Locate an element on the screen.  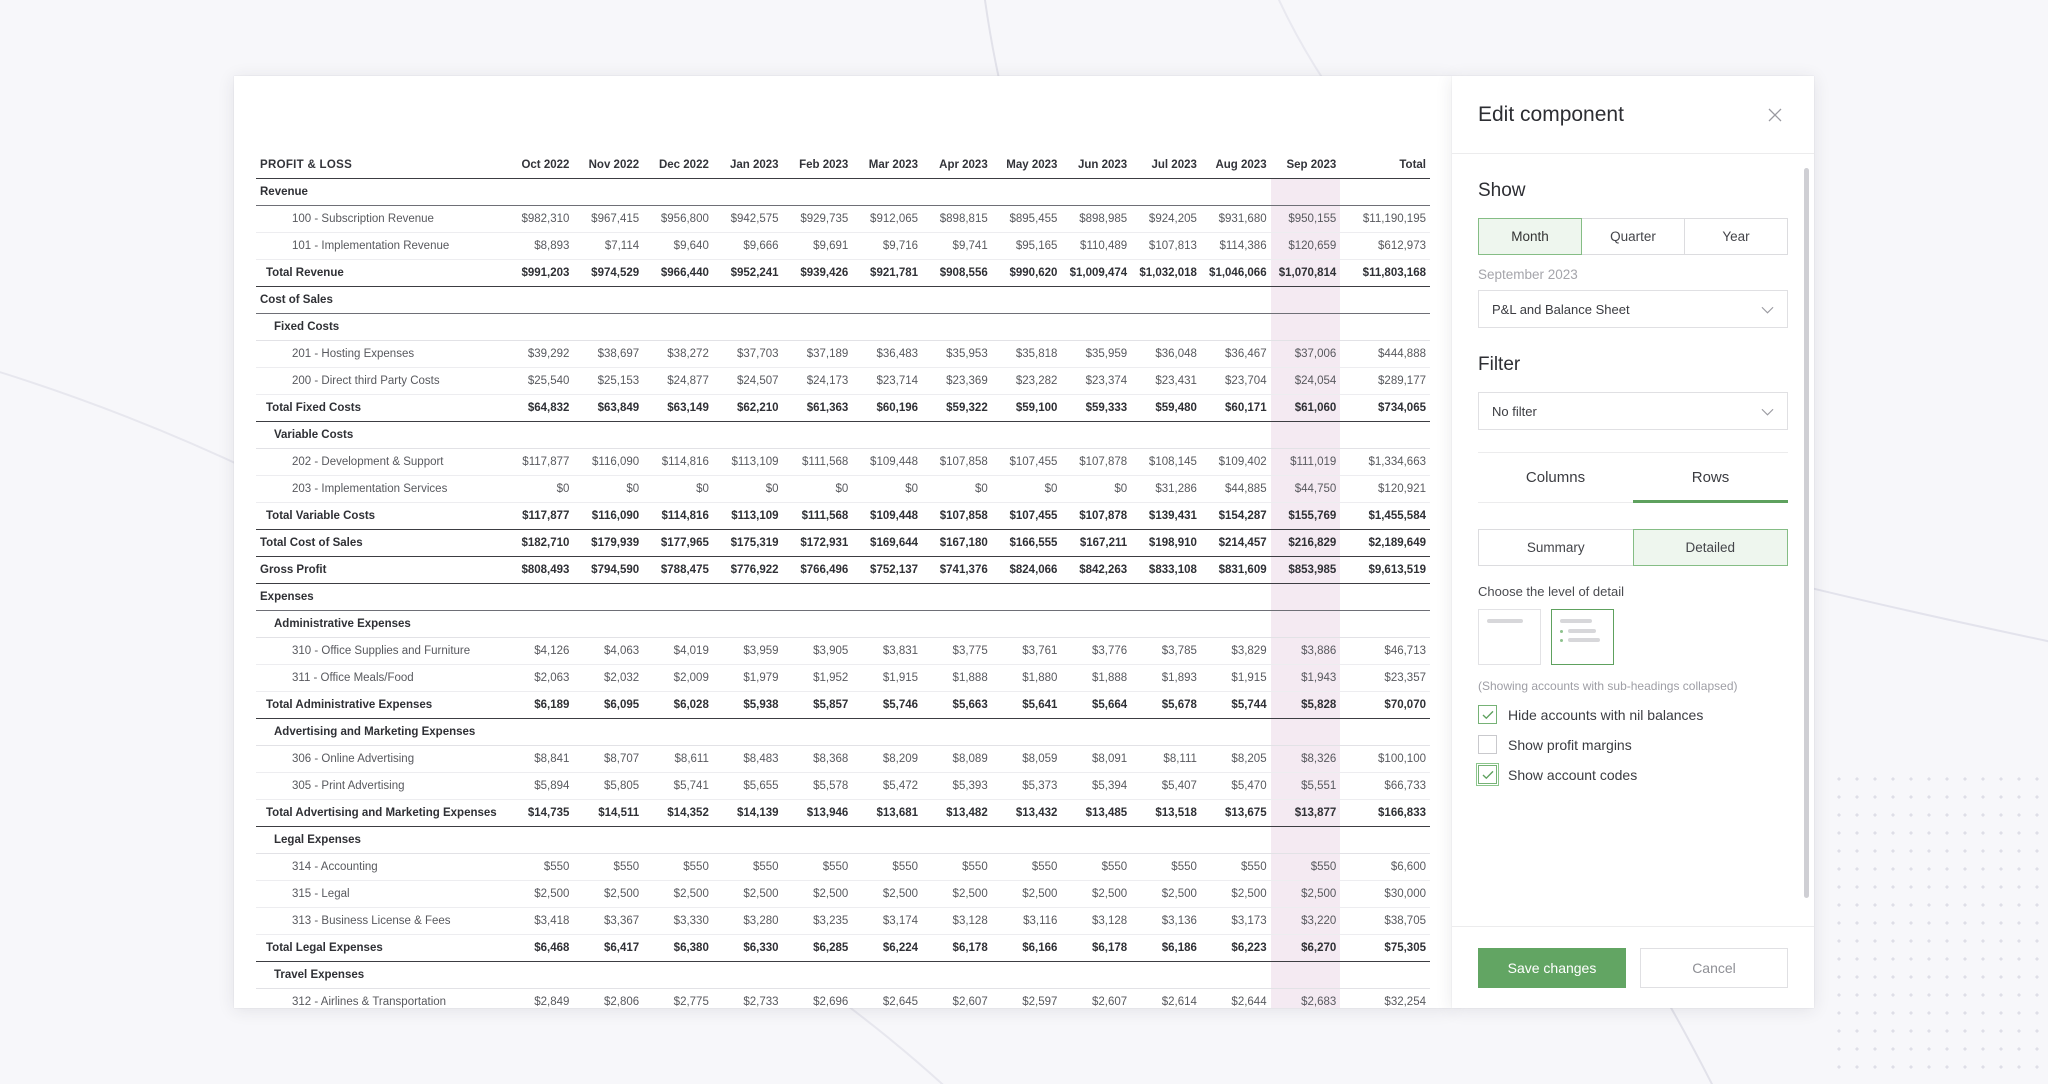
checkbox-show-account-codes: Show account codes is located at coordinates (1632, 774).